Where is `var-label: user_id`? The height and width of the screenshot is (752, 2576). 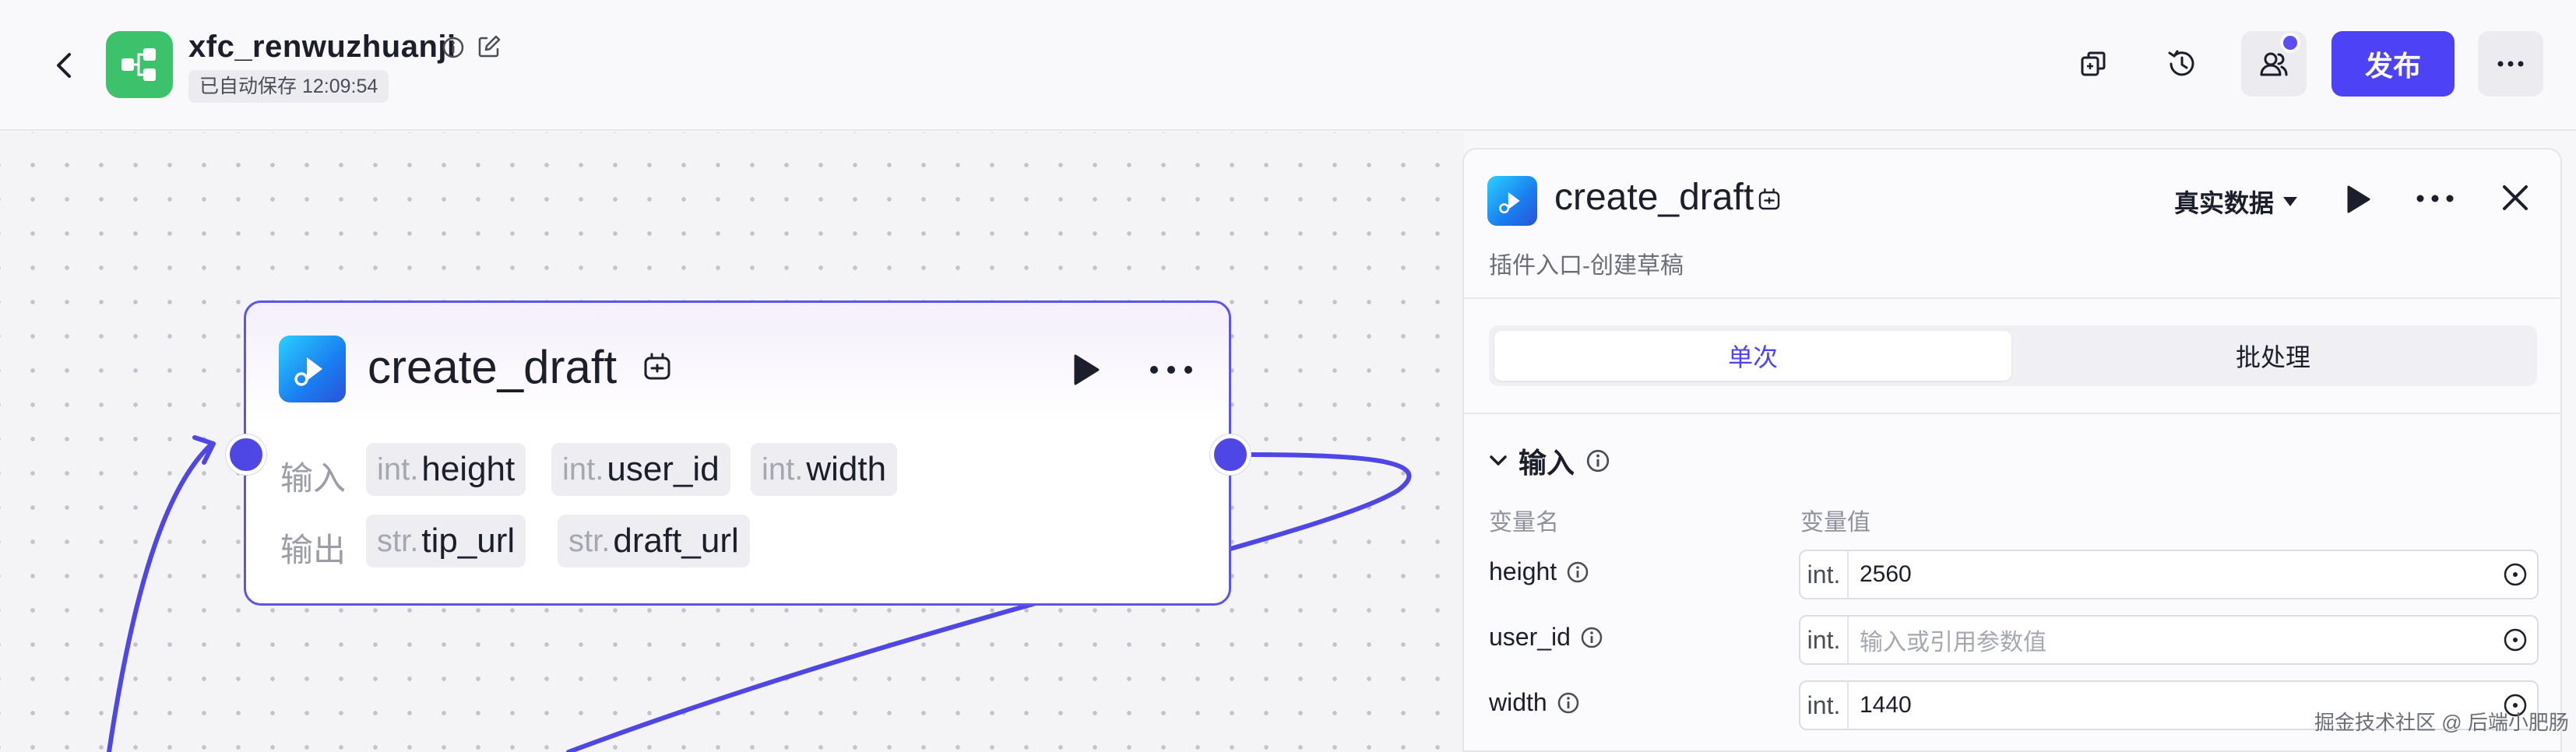 var-label: user_id is located at coordinates (1530, 637).